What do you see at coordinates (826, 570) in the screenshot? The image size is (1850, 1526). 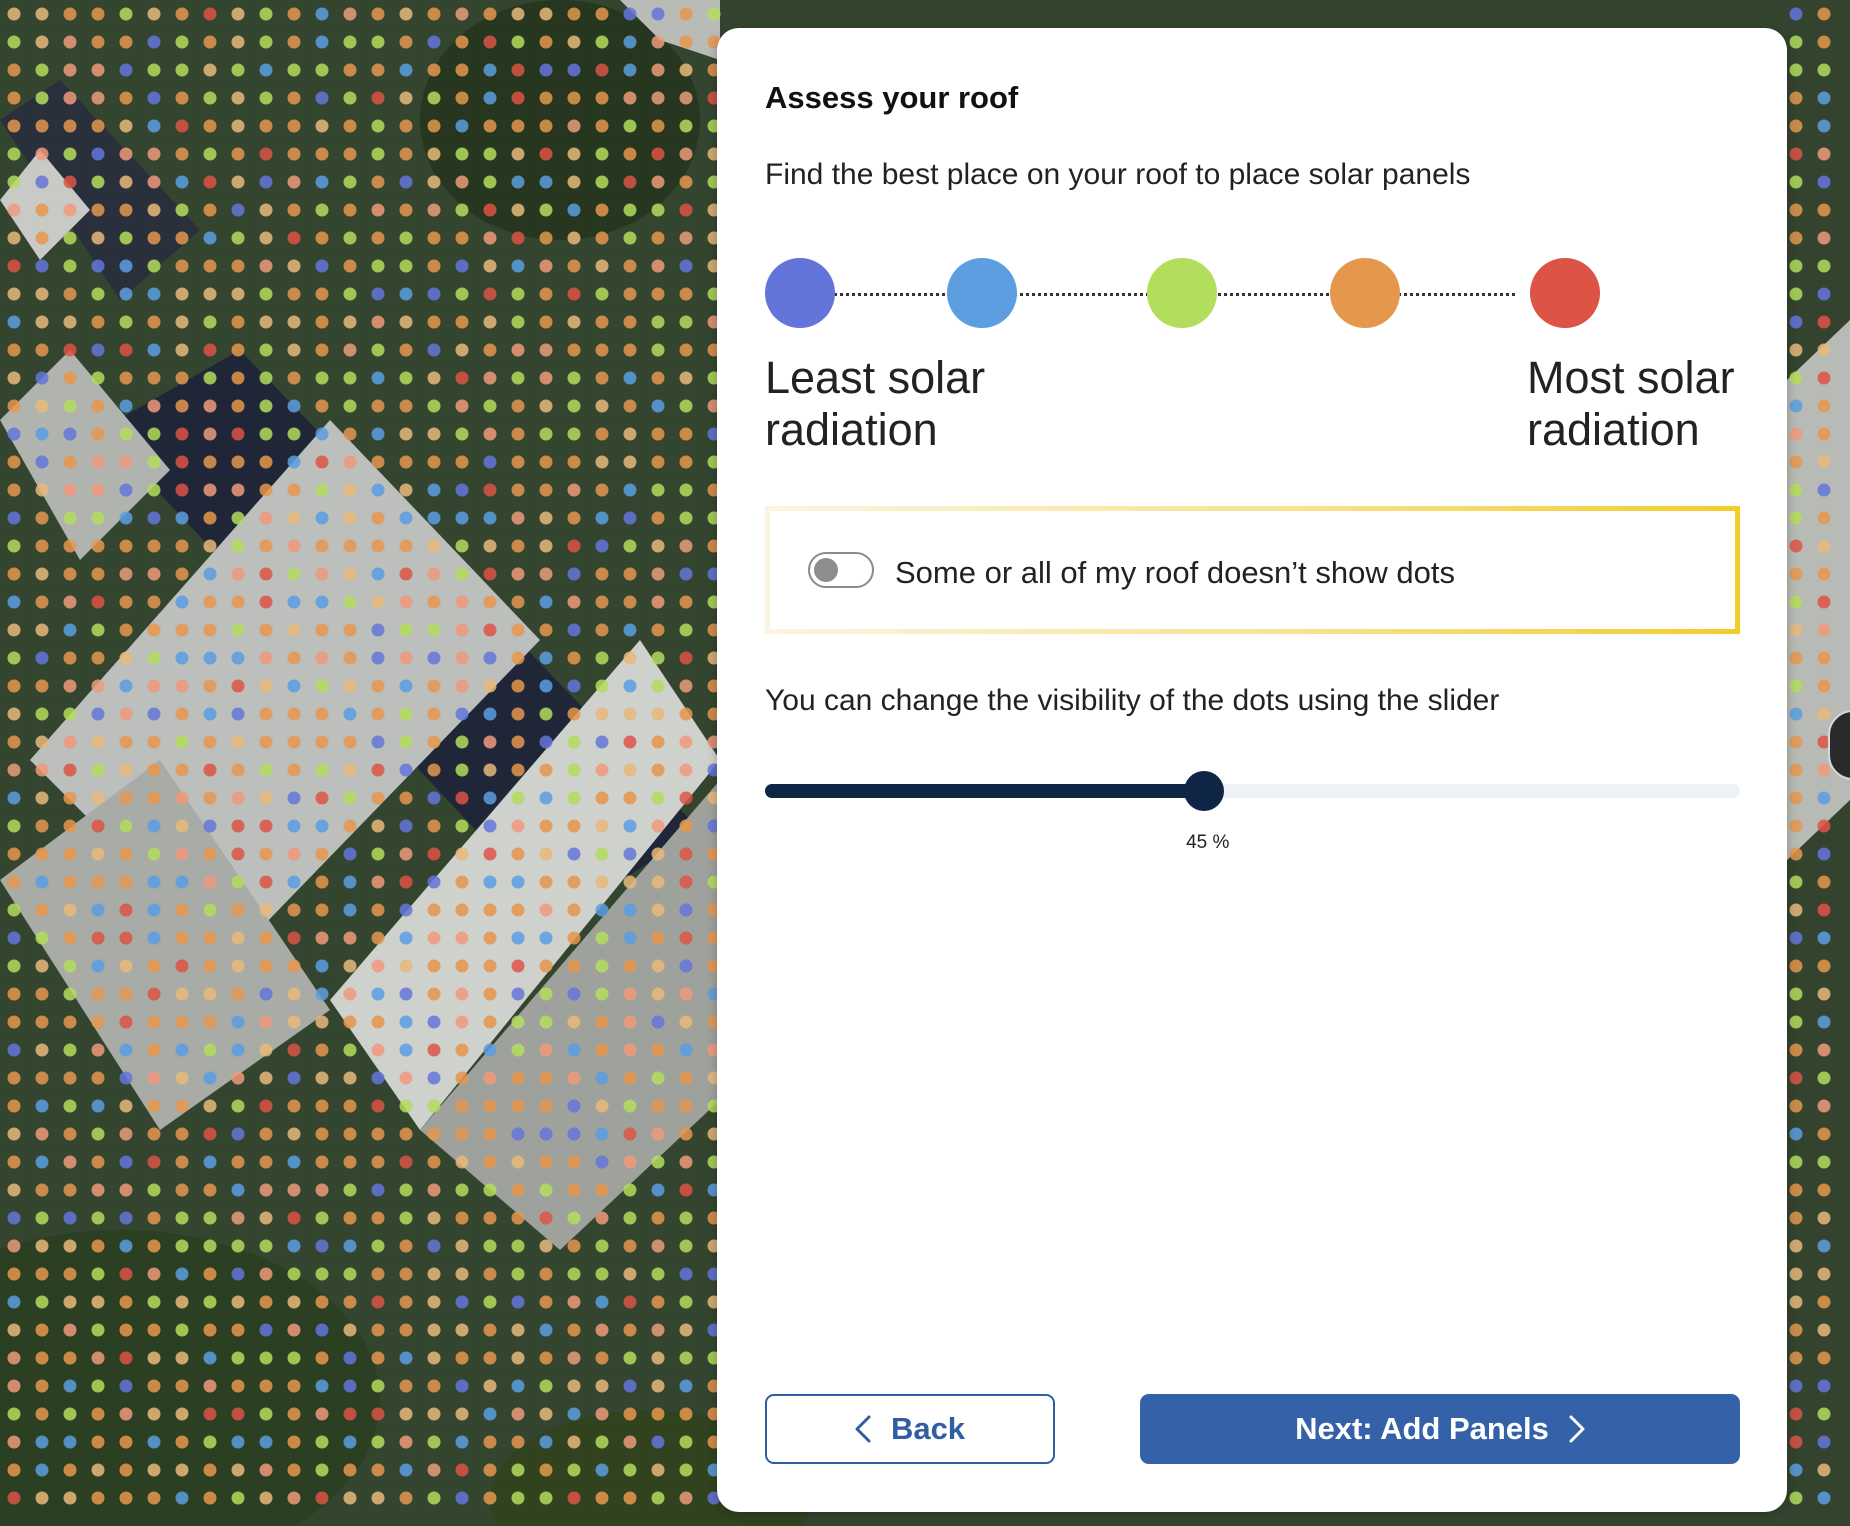 I see `toggle-knob` at bounding box center [826, 570].